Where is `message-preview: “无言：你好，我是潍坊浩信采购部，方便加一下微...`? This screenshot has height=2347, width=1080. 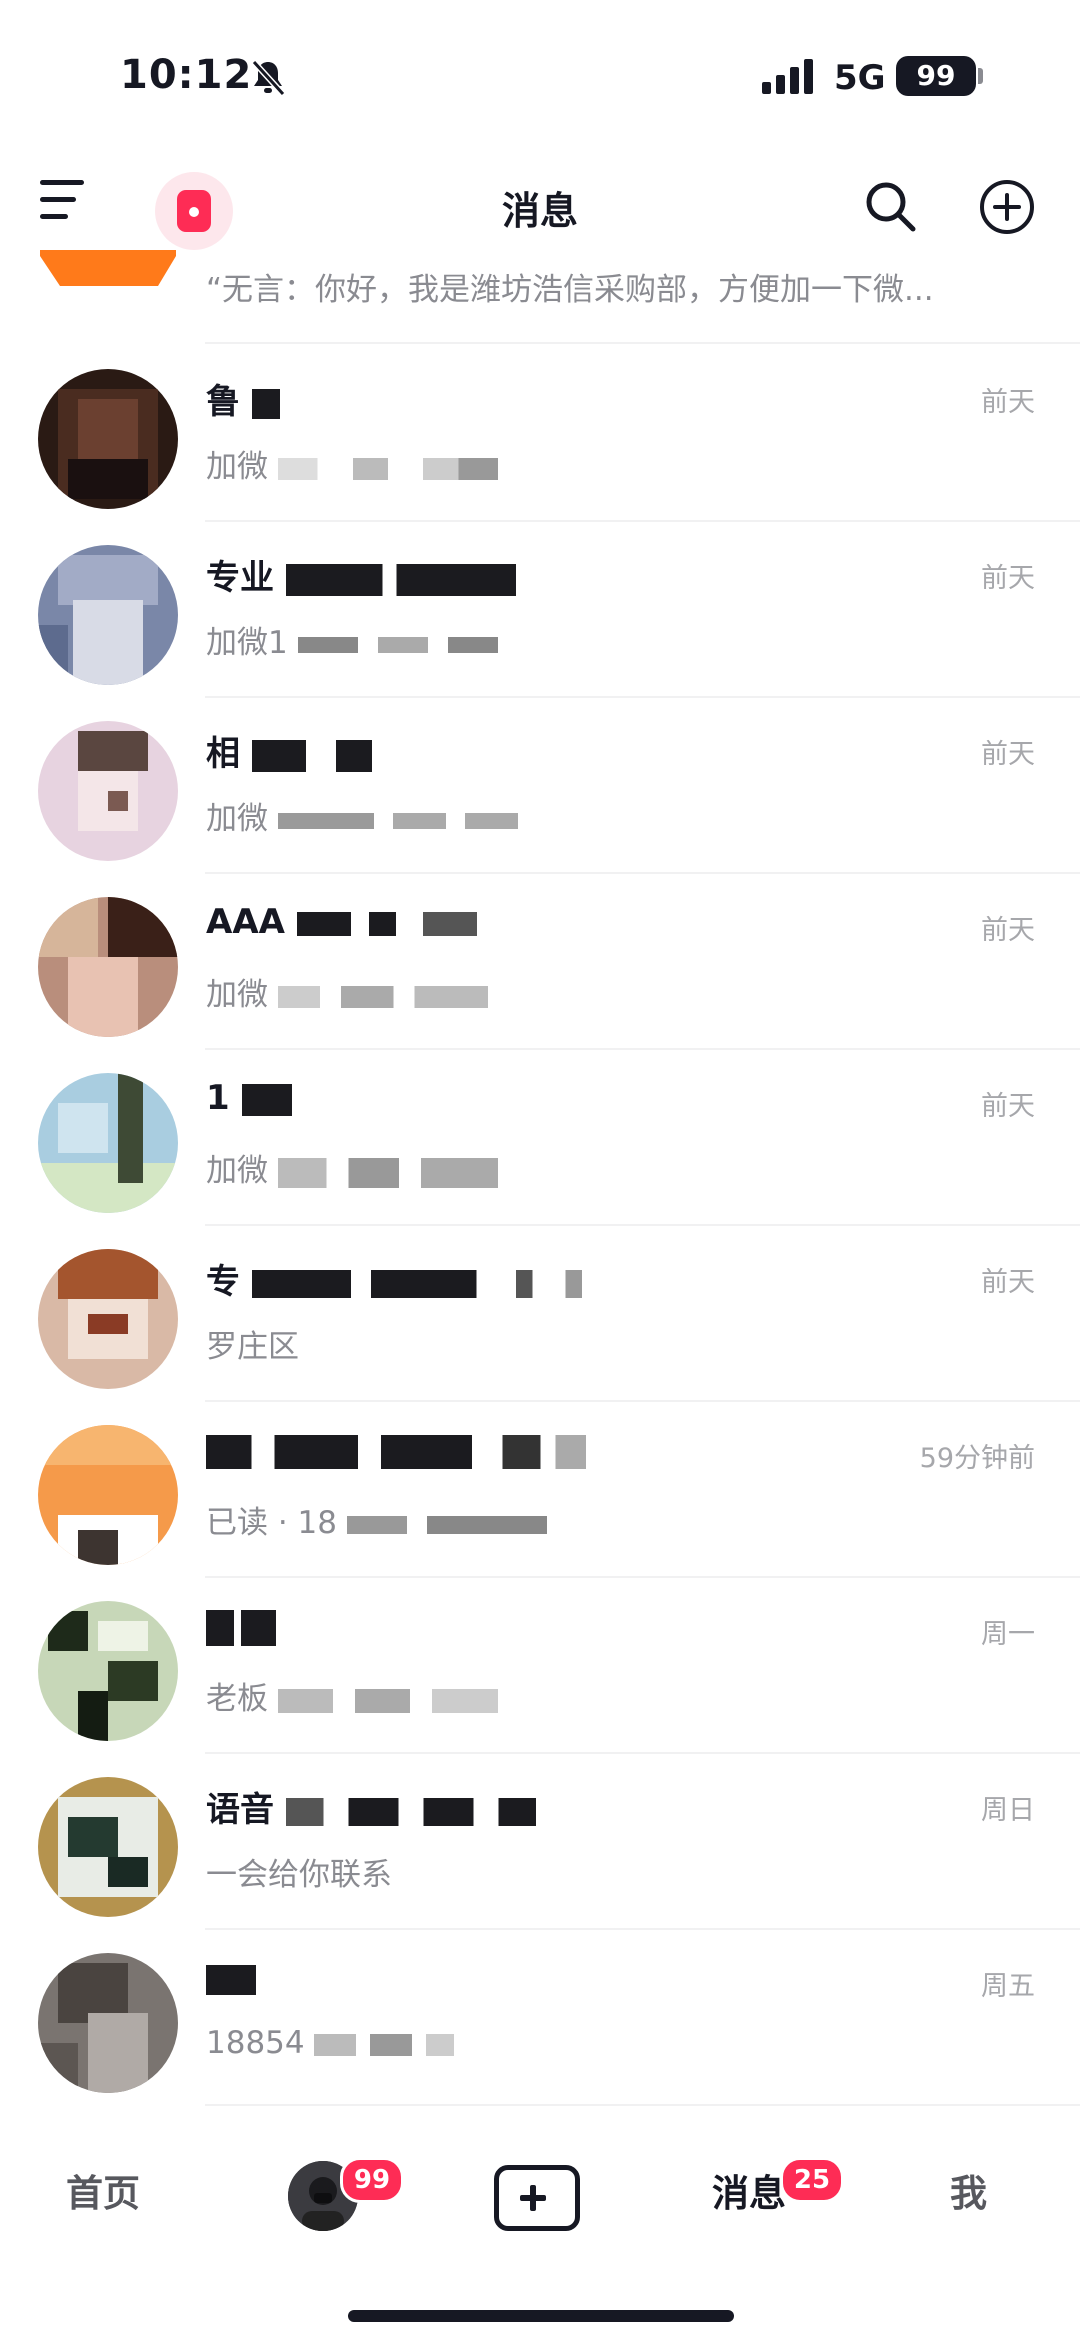 message-preview: “无言：你好，我是潍坊浩信采购部，方便加一下微... is located at coordinates (570, 290).